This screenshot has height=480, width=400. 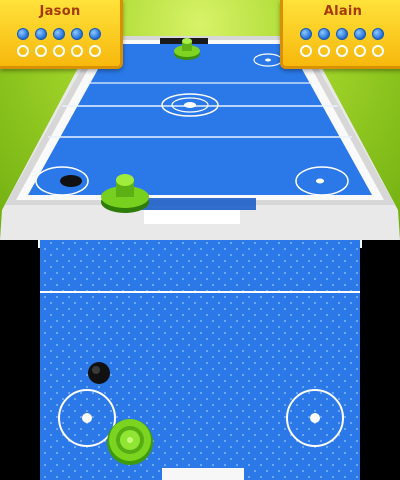 What do you see at coordinates (130, 442) in the screenshot?
I see `touch-player-mallet-icon` at bounding box center [130, 442].